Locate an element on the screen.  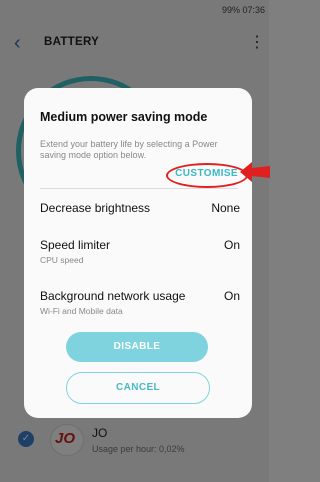
option-sublabel: Wi-Fi and Mobile data is located at coordinates (81, 311).